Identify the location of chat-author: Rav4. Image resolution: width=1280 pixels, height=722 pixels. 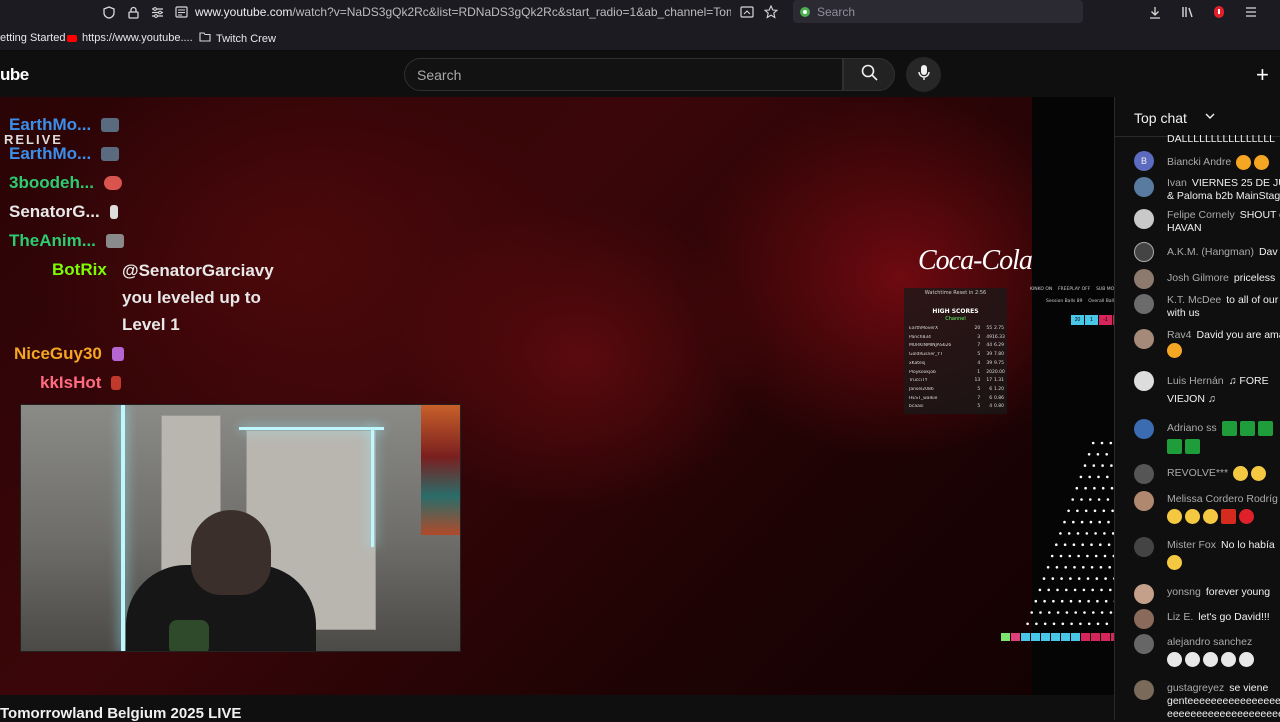
(1179, 335).